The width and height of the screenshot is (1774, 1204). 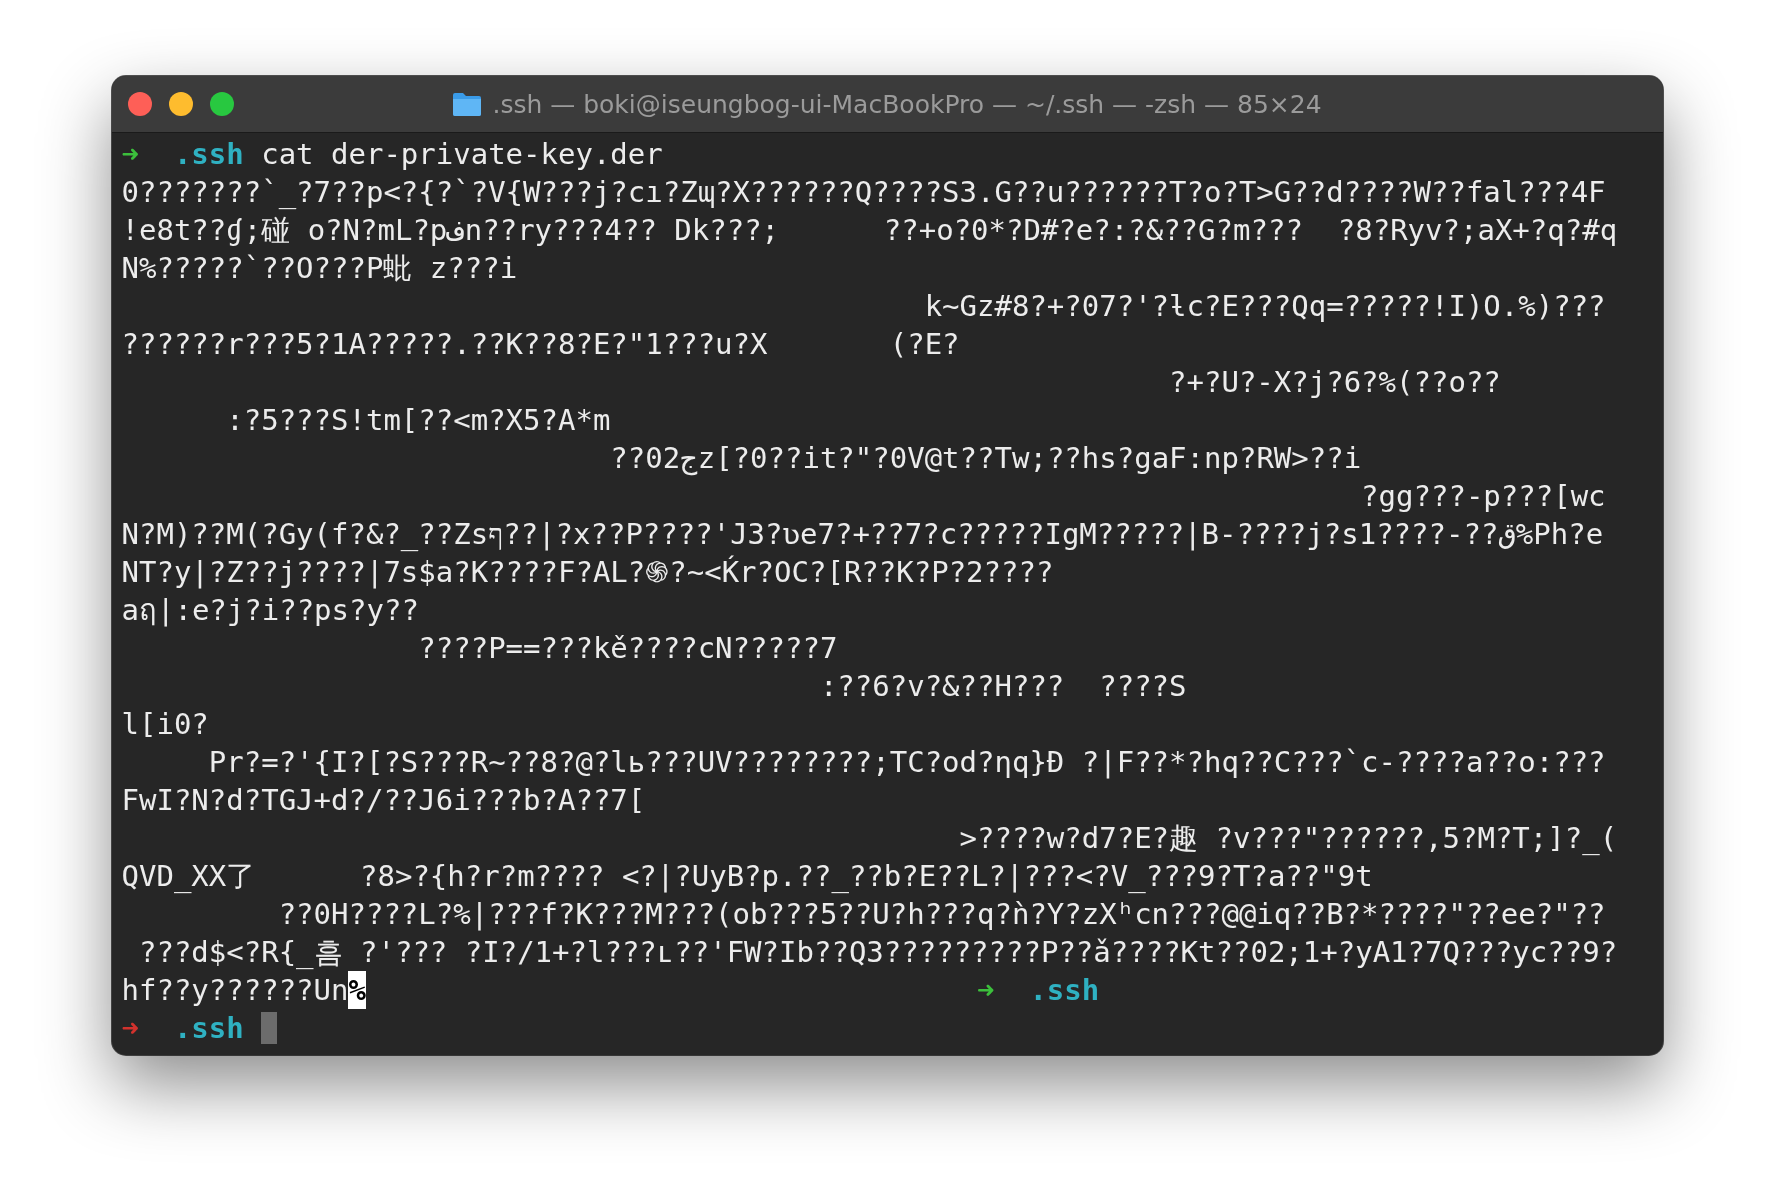 I want to click on output-line: ???d$<?R{_흠 ?'??? ?I?/1+?l???ʟ??'FW?Ib??Q3?????????P??ǎ????Kt??02;1+?yA1?7Q???yc??9?, so click(x=877, y=952).